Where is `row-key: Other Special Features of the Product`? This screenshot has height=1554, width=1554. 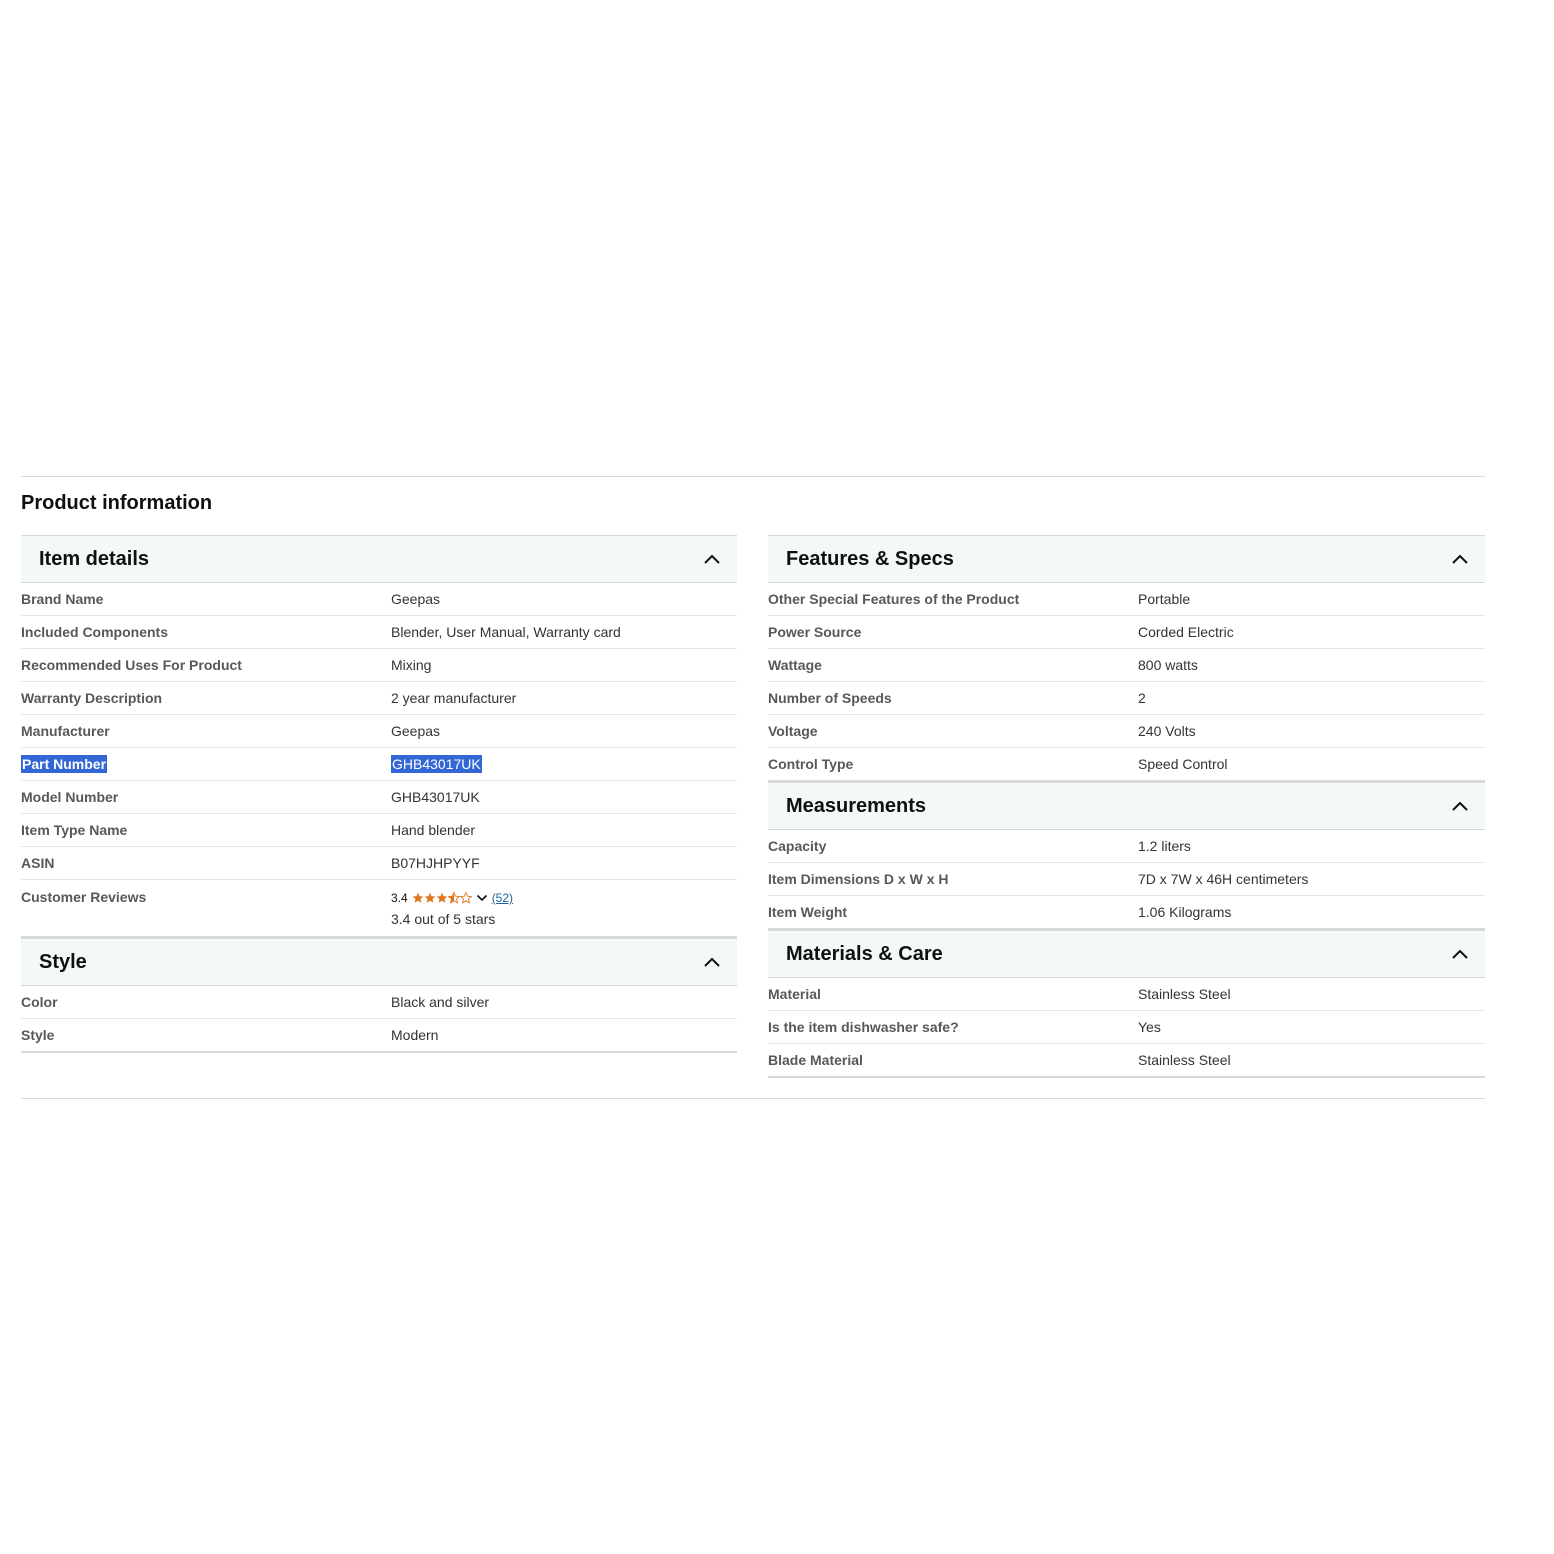 row-key: Other Special Features of the Product is located at coordinates (894, 599).